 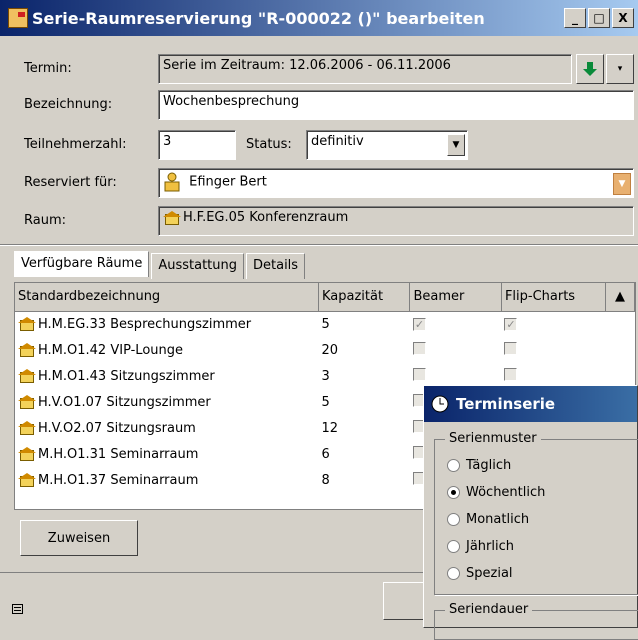 I want to click on radio-taeglich: Täglich, so click(x=496, y=465).